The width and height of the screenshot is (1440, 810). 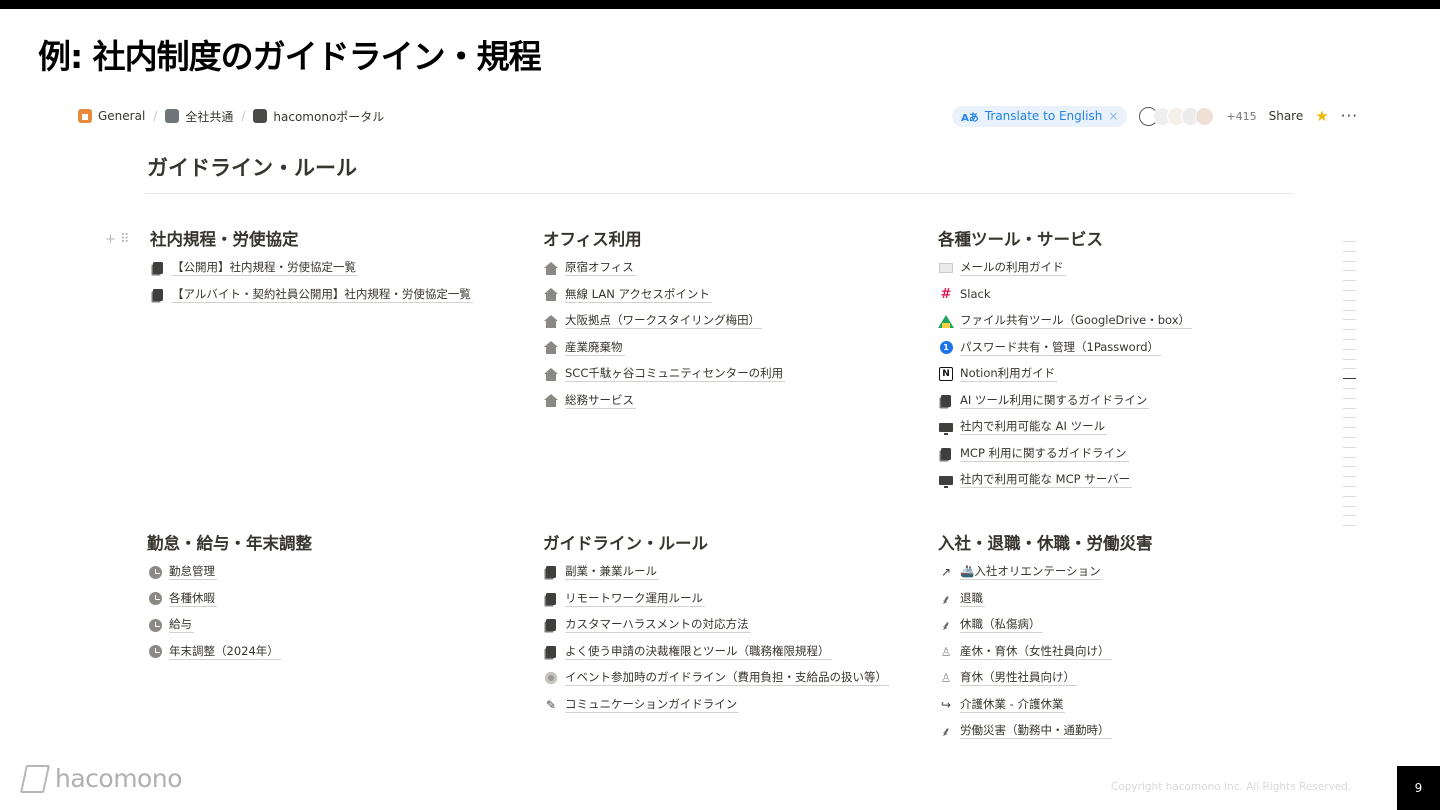 I want to click on breadcrumb-item-company: 全社共通, so click(x=199, y=116).